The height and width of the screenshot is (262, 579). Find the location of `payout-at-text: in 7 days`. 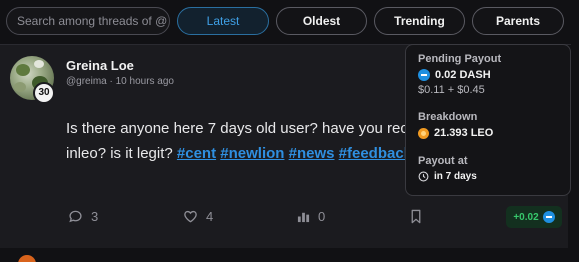

payout-at-text: in 7 days is located at coordinates (455, 176).